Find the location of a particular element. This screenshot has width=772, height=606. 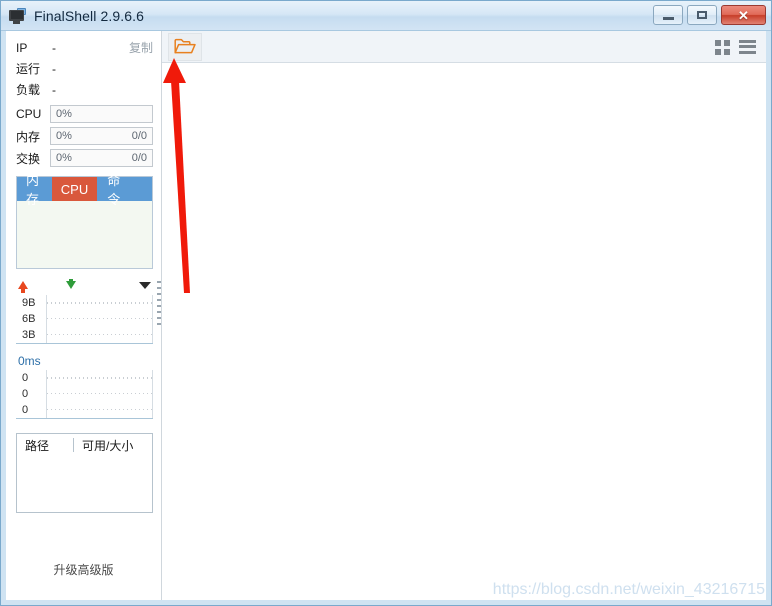

network-graph-axis: 9B 6B 3B is located at coordinates (31, 319).